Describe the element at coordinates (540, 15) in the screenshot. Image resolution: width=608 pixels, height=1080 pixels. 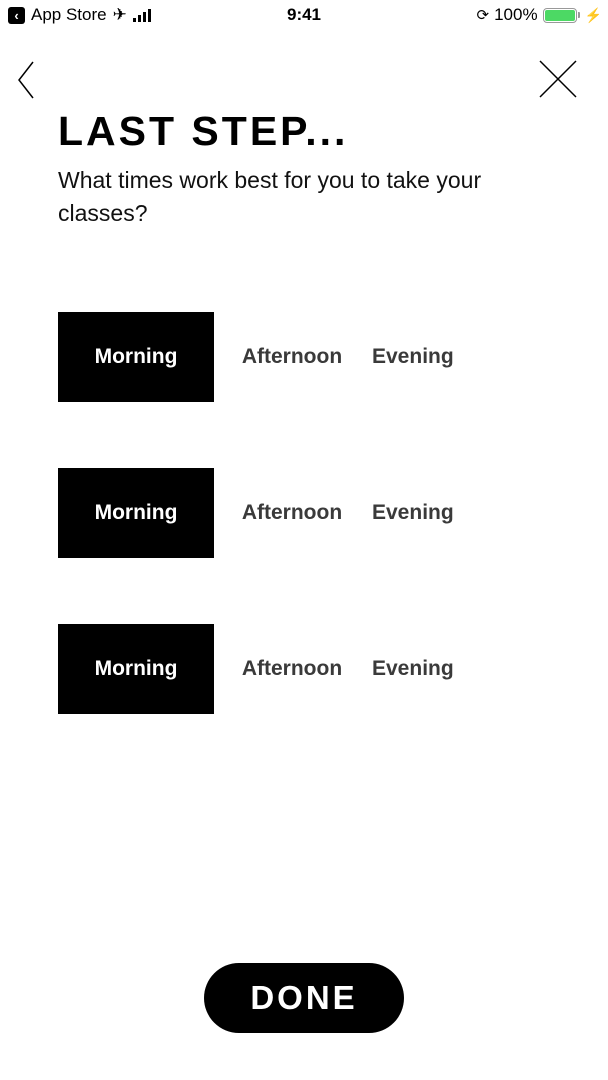
I see `status-right: ⟳ 100% ⚡` at that location.